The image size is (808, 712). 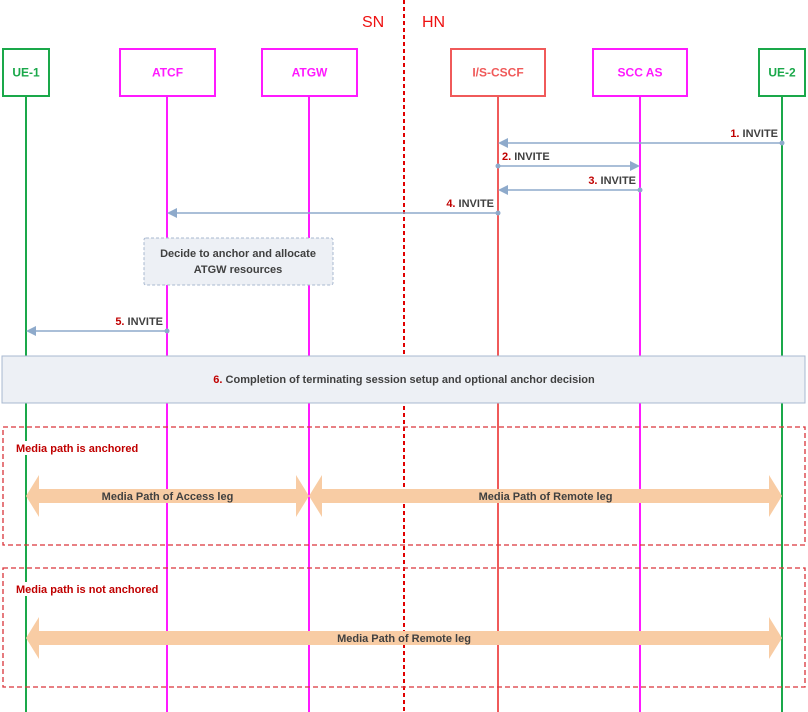 I want to click on message-3: 3. INVITE, so click(x=570, y=185).